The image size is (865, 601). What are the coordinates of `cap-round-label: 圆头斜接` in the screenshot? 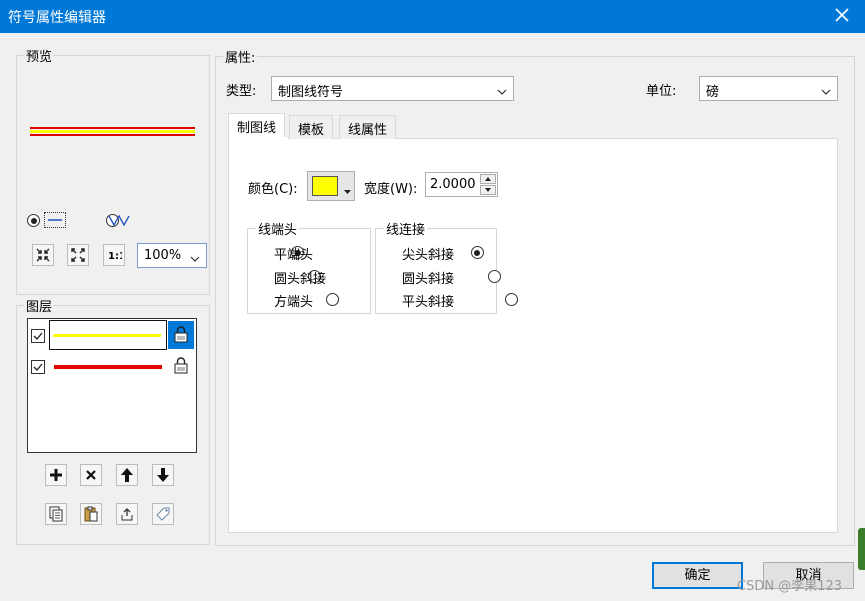 It's located at (300, 279).